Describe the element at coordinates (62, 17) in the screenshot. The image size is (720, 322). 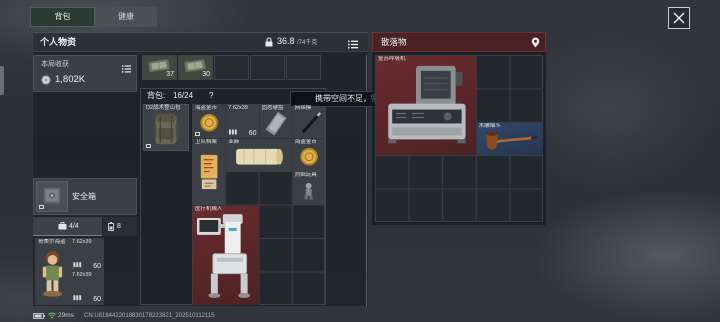
I see `tab-backpack: 背包` at that location.